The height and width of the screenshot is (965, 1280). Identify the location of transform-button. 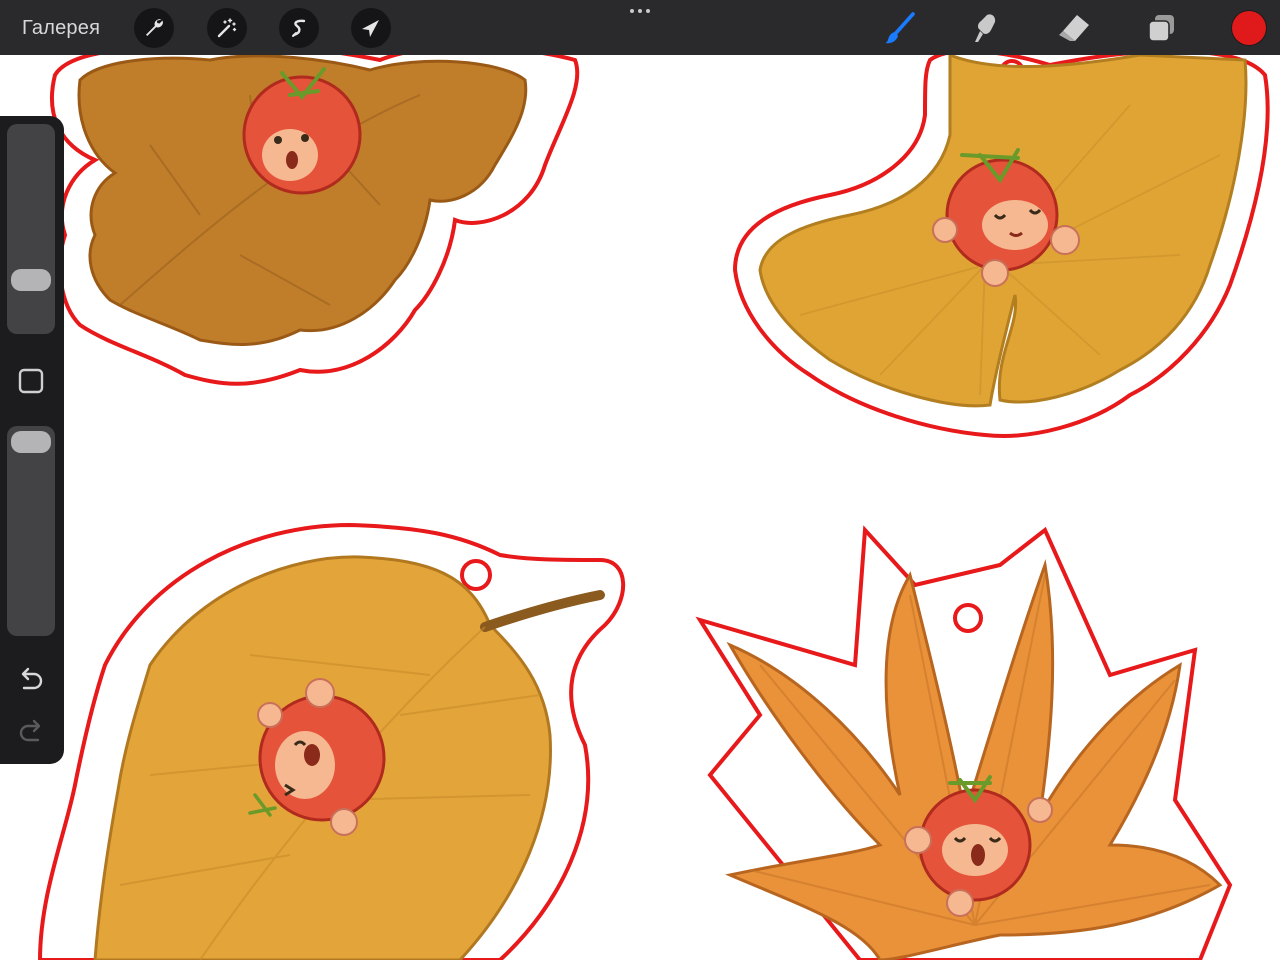
(371, 28).